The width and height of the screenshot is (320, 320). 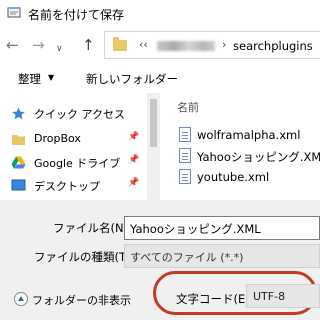 What do you see at coordinates (57, 138) in the screenshot?
I see `tree-item-label: DropBox` at bounding box center [57, 138].